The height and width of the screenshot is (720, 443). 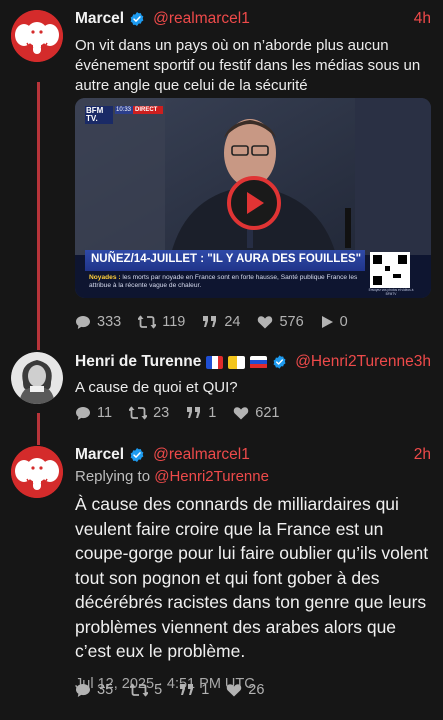 What do you see at coordinates (422, 455) in the screenshot?
I see `tweet-time: 2h` at bounding box center [422, 455].